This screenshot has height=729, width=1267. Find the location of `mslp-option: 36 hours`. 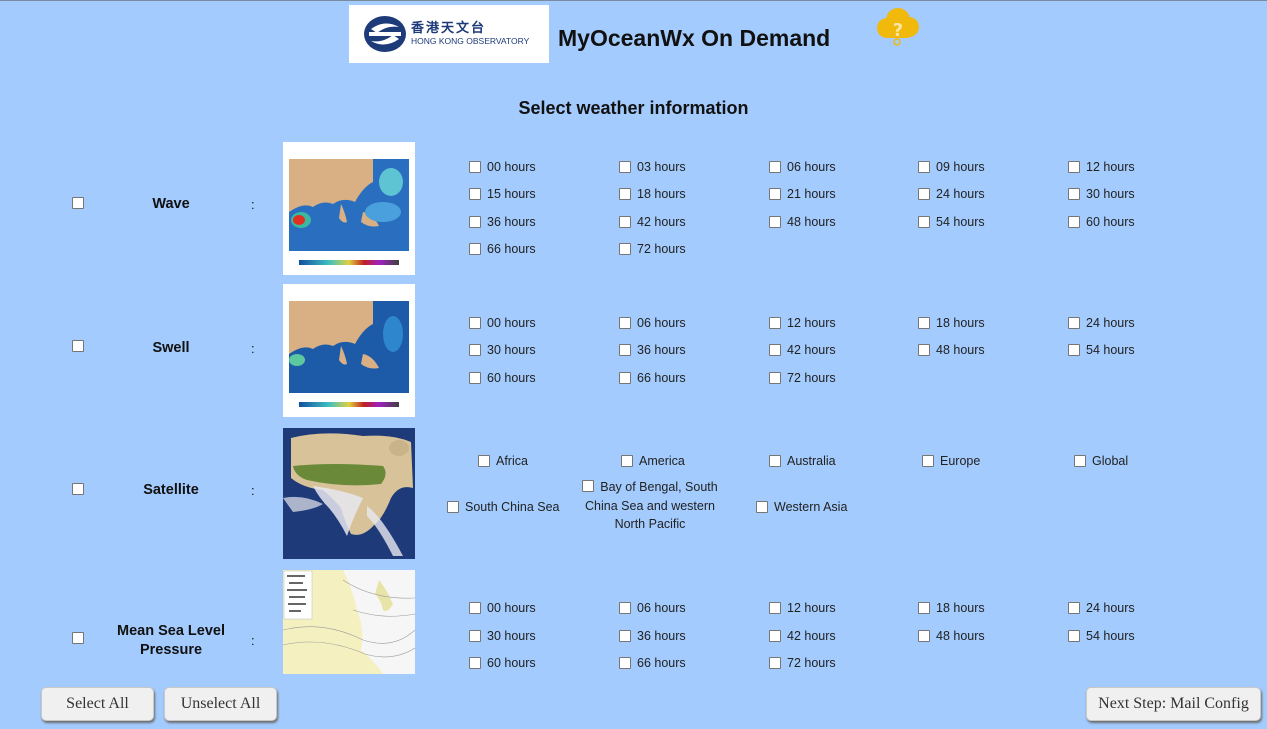

mslp-option: 36 hours is located at coordinates (652, 636).